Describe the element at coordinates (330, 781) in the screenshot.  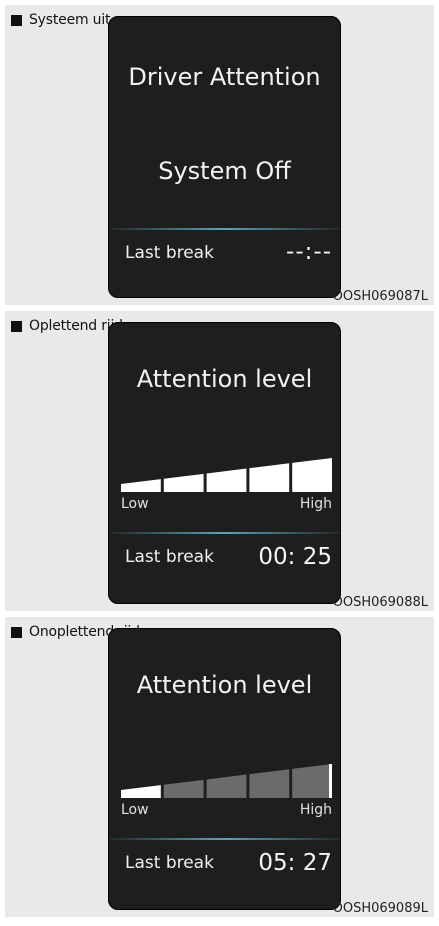
I see `meter-end-marker` at that location.